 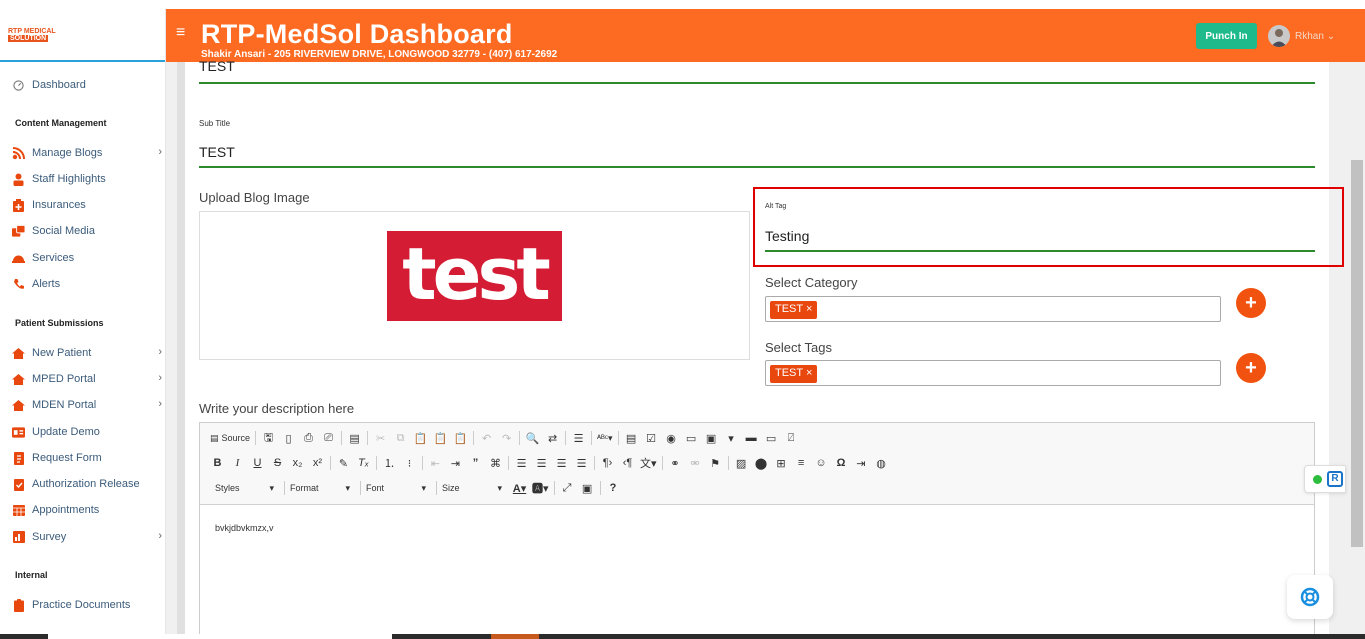 What do you see at coordinates (88, 353) in the screenshot?
I see `sidebar-item-new-patient: New Patient ›` at bounding box center [88, 353].